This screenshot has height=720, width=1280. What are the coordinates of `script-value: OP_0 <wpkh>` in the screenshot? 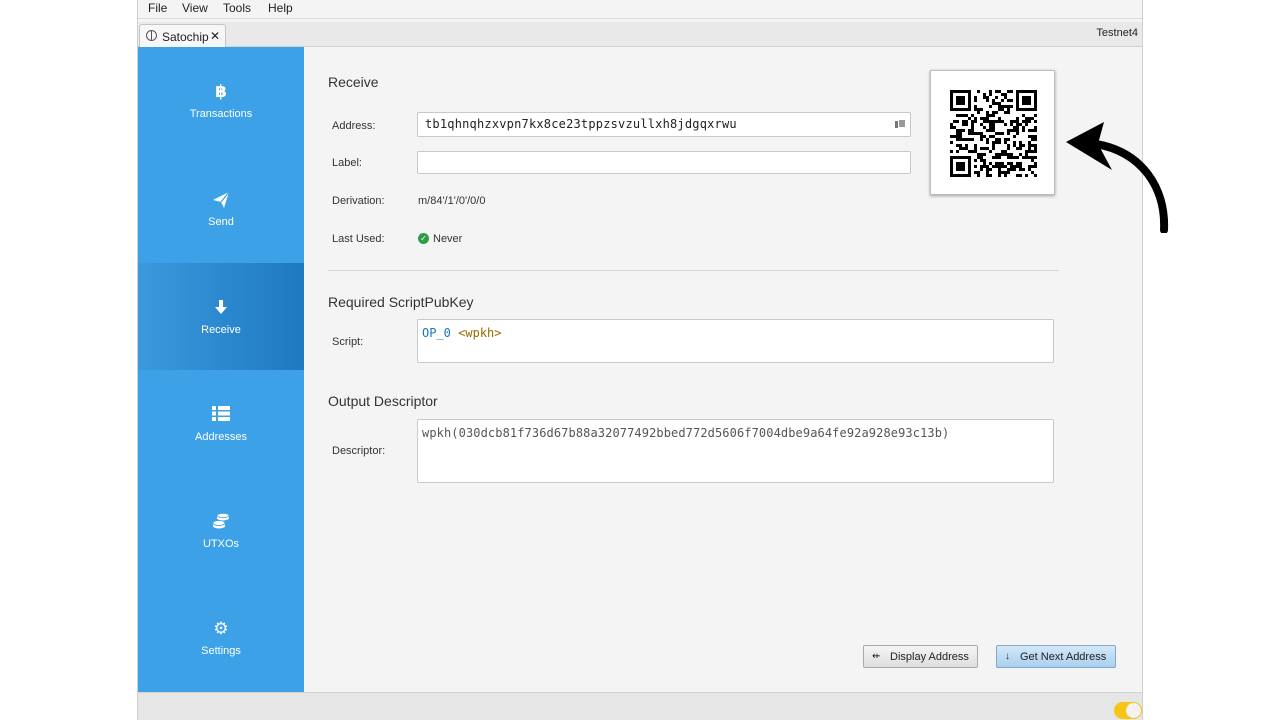 It's located at (462, 333).